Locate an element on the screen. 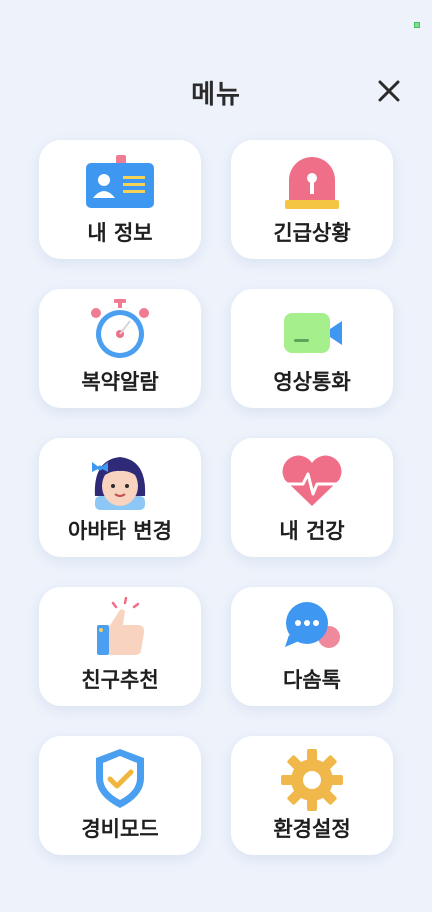 This screenshot has width=432, height=912. menu-item-video-call: 영상통화 is located at coordinates (312, 348).